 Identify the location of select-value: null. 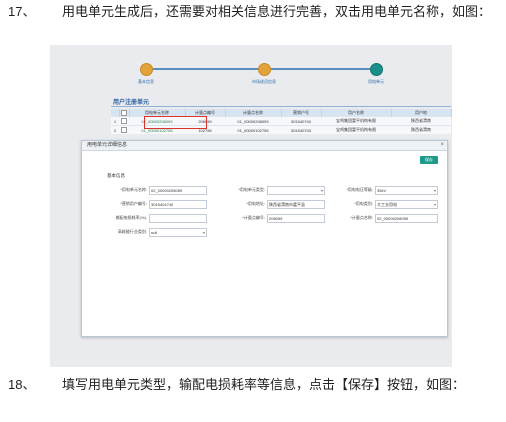
(154, 232).